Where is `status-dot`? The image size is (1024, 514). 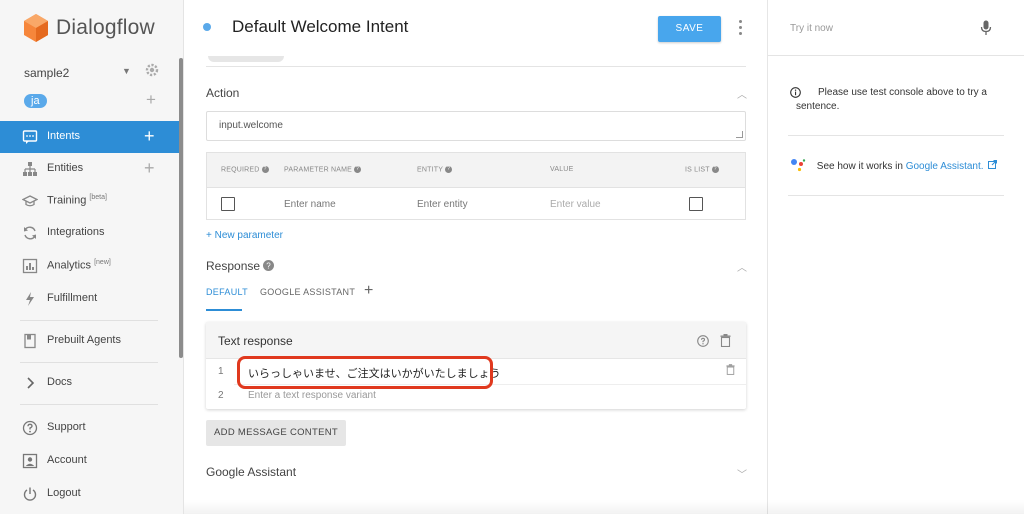
status-dot is located at coordinates (207, 27).